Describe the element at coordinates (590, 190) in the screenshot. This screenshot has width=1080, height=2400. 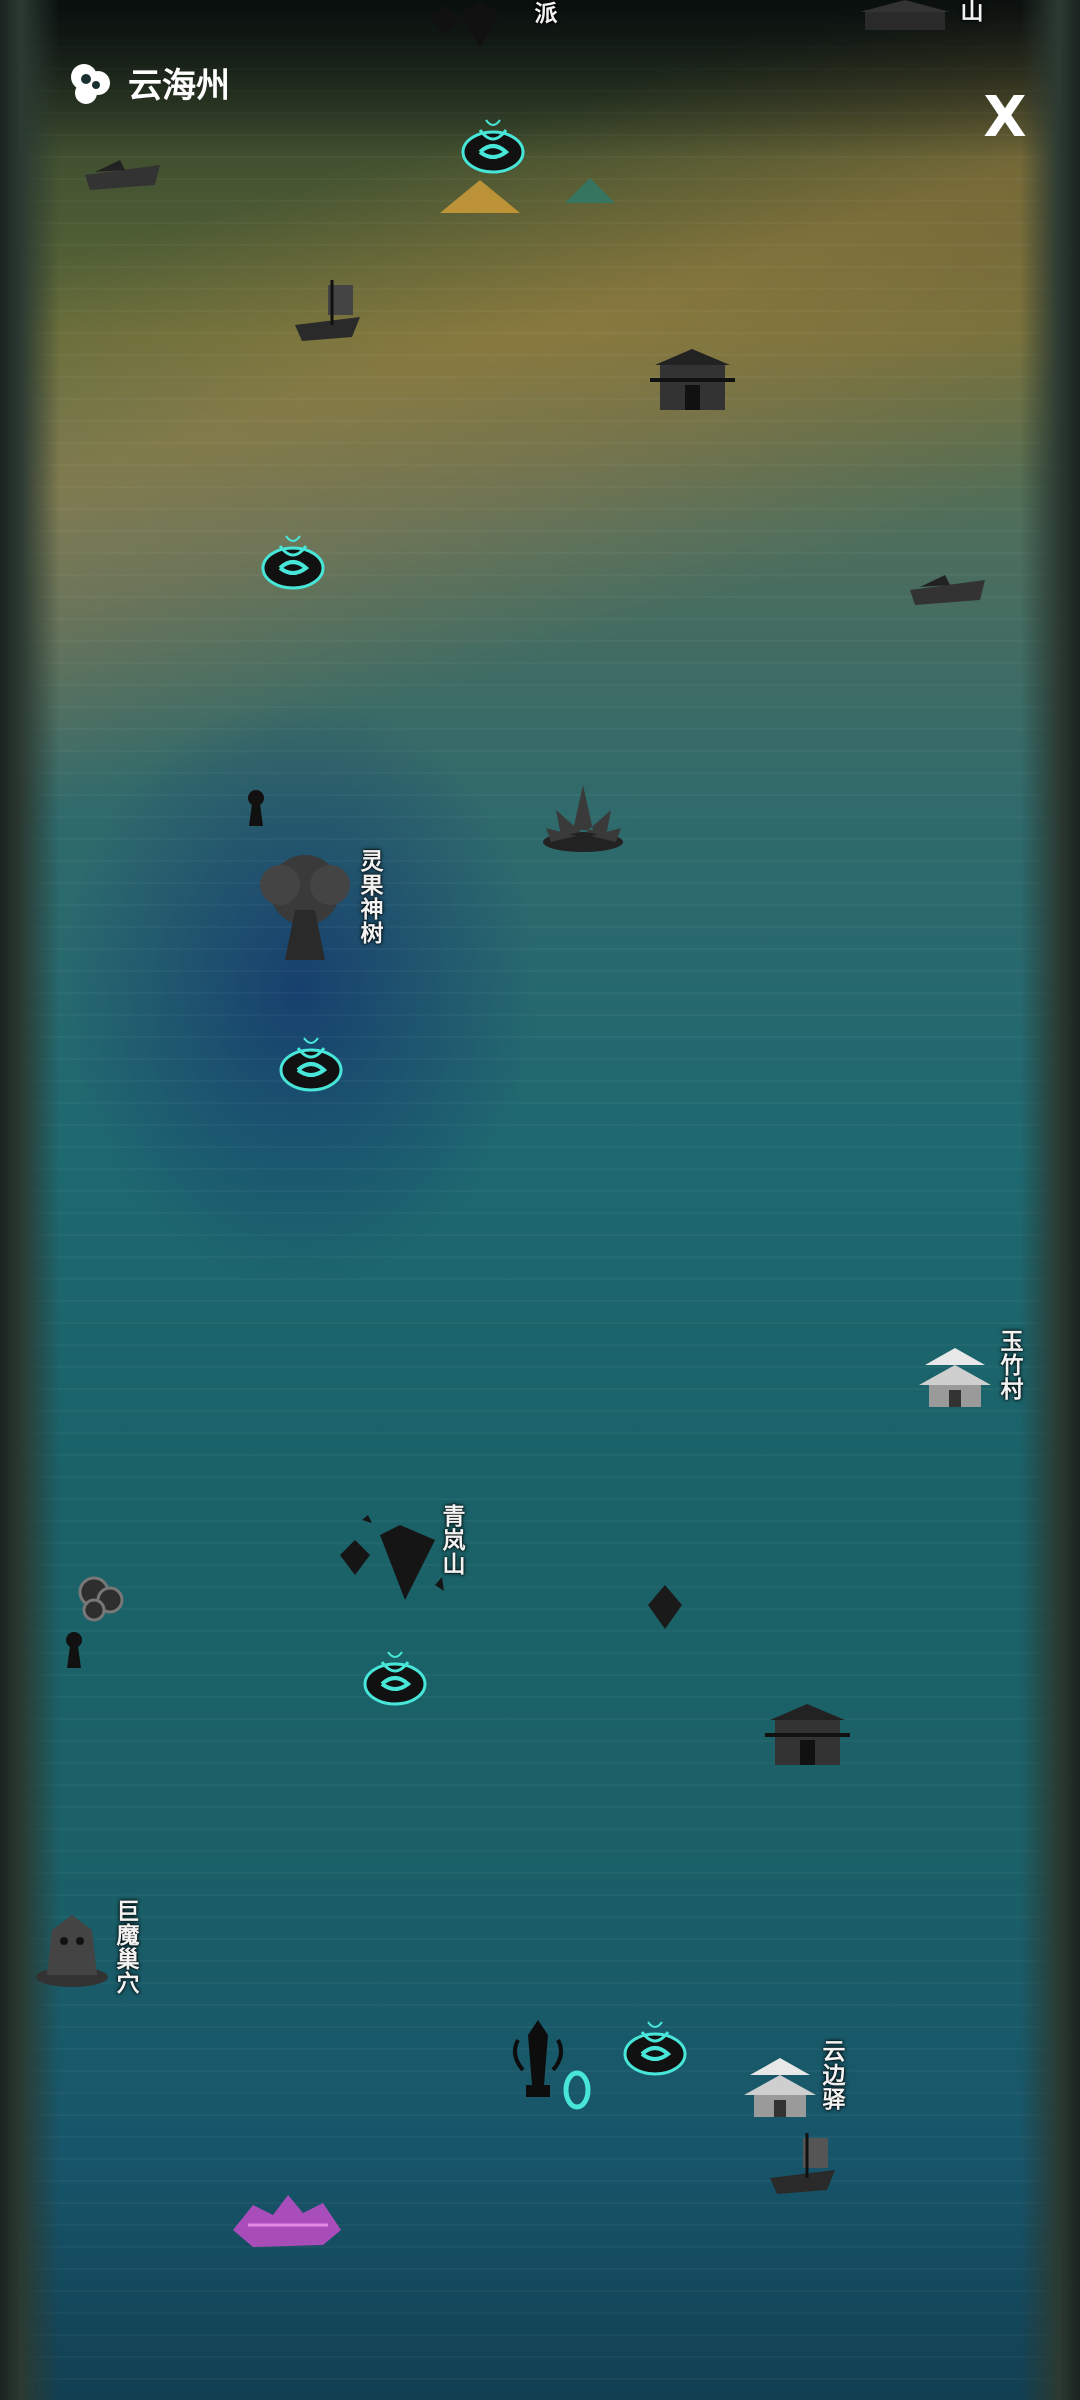
I see `teal-peak-icon` at that location.